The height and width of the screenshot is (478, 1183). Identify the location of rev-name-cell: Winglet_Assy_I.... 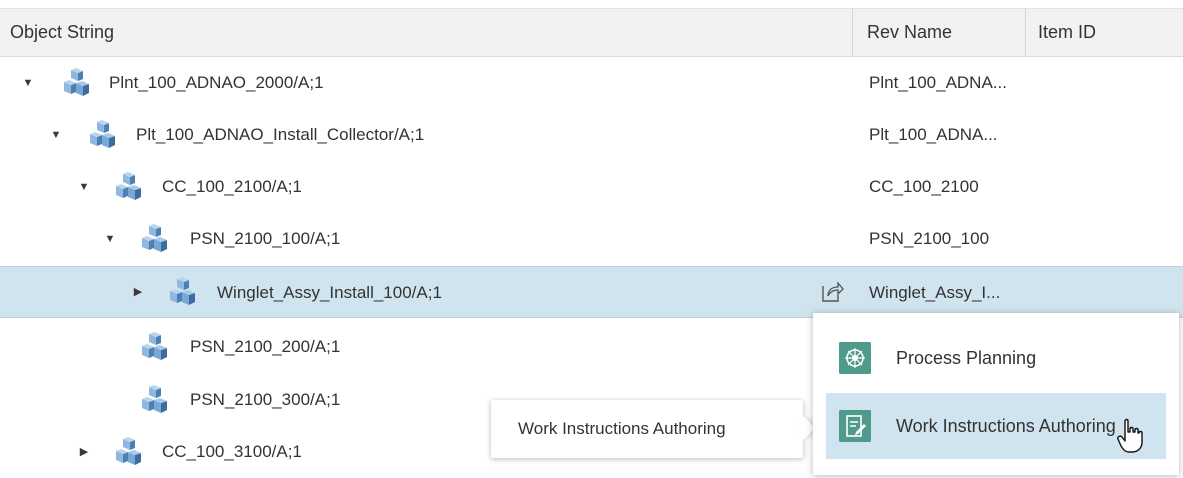
(935, 292).